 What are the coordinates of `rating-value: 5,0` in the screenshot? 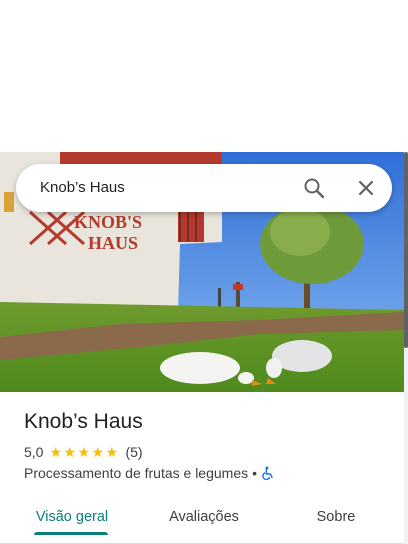 It's located at (34, 452).